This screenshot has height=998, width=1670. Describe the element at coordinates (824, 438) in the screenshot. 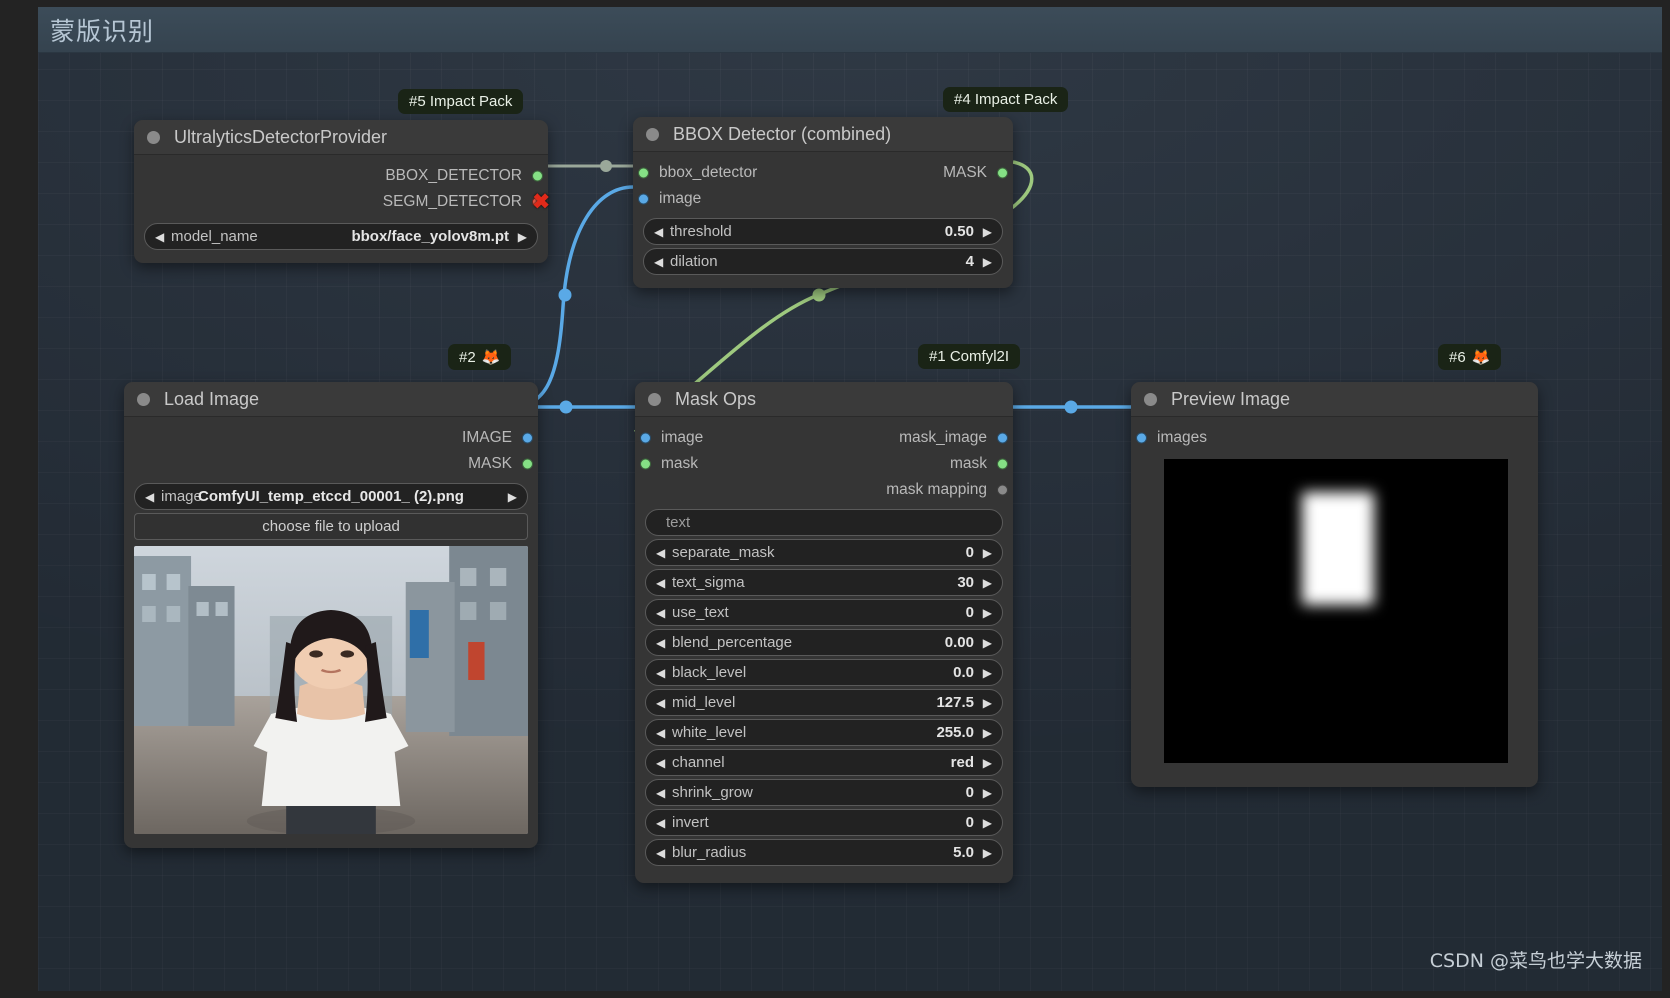

I see `output-slot-mask-image: mask_image` at that location.